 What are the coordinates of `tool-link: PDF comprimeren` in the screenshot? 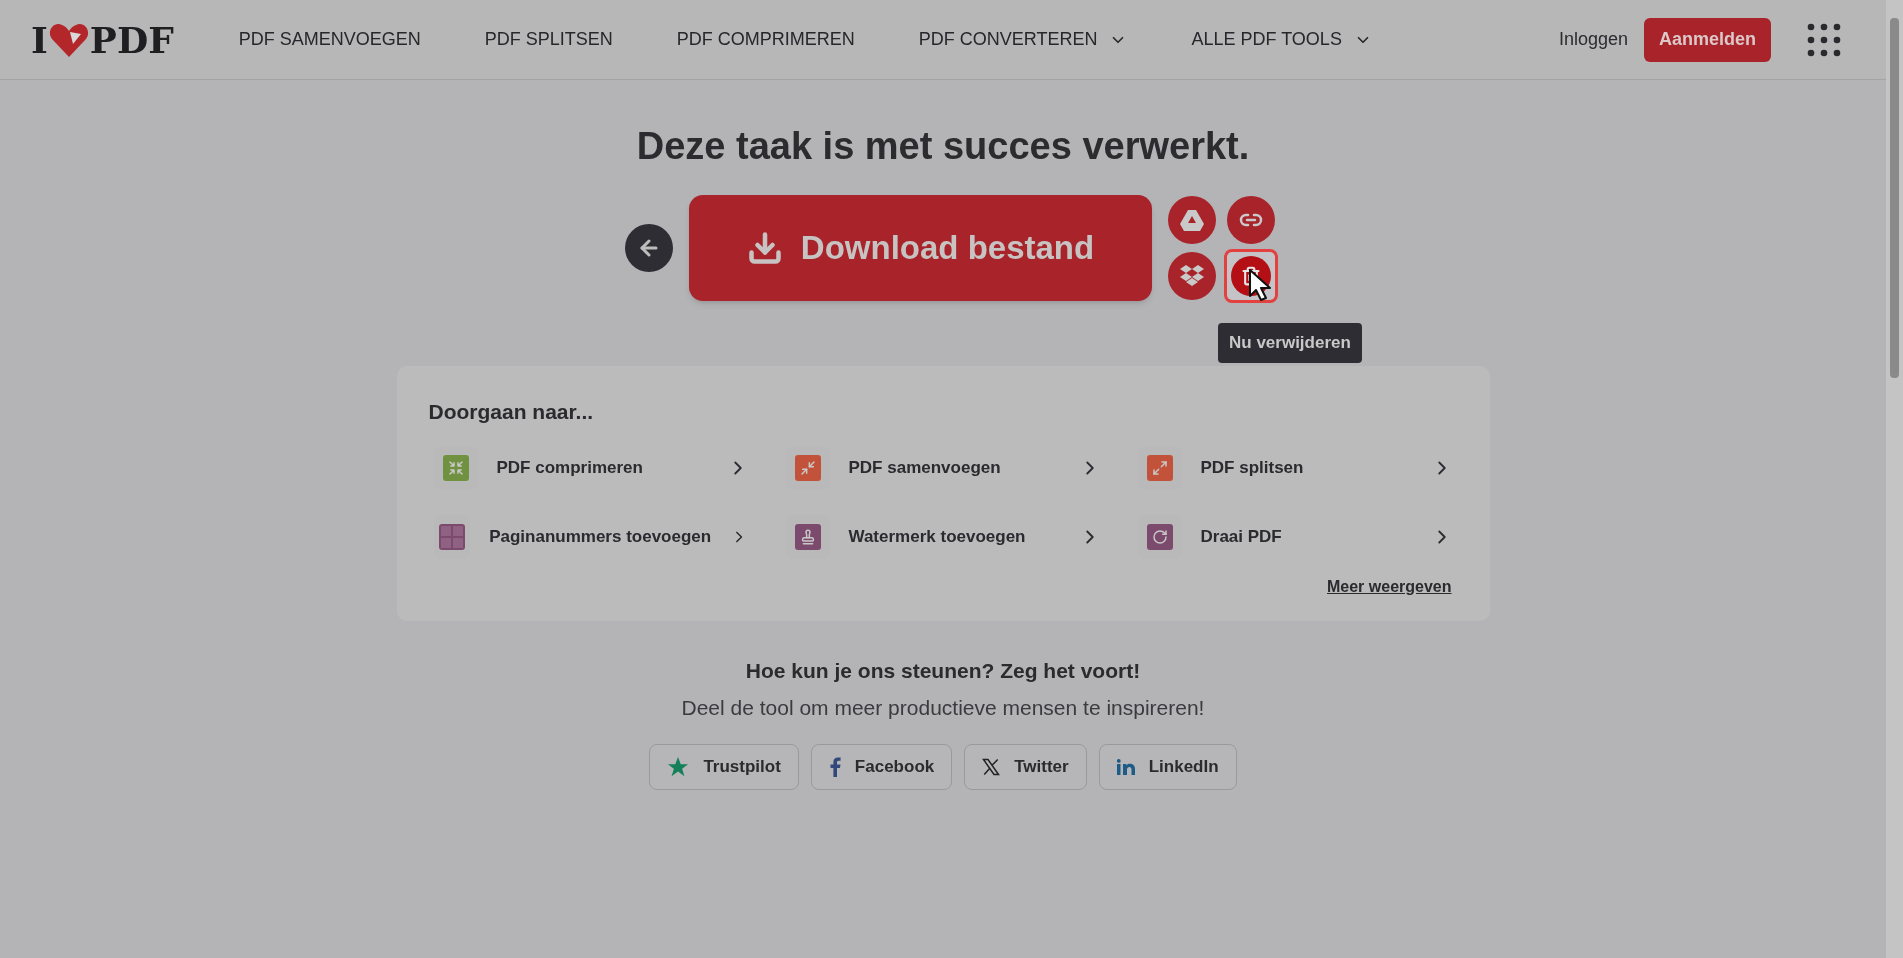 It's located at (591, 467).